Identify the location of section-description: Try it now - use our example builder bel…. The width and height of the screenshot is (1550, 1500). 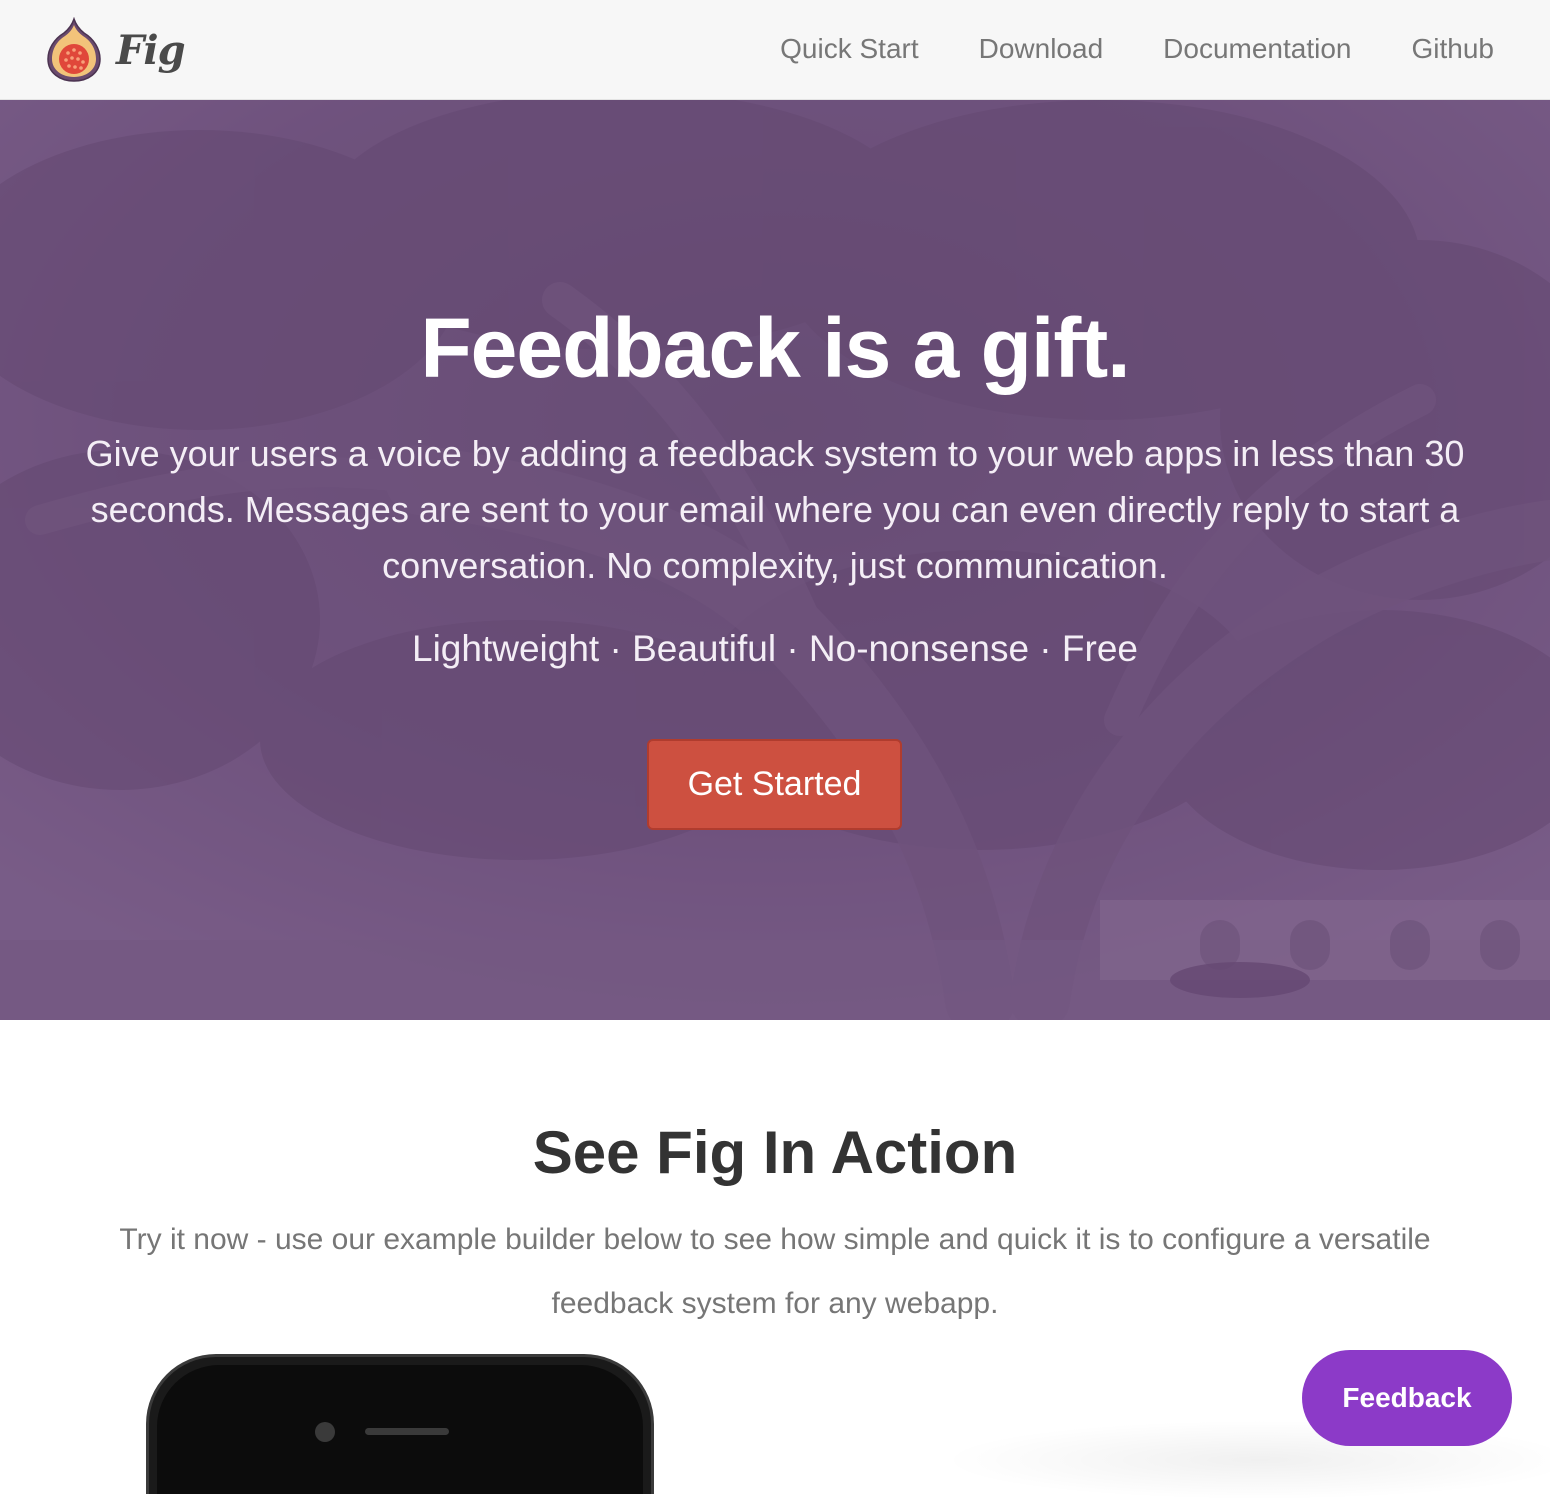
(775, 1271).